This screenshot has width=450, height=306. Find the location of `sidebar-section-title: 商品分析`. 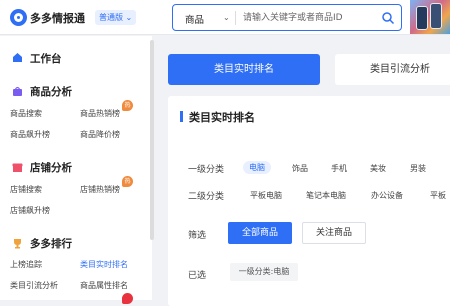

sidebar-section-title: 商品分析 is located at coordinates (51, 92).